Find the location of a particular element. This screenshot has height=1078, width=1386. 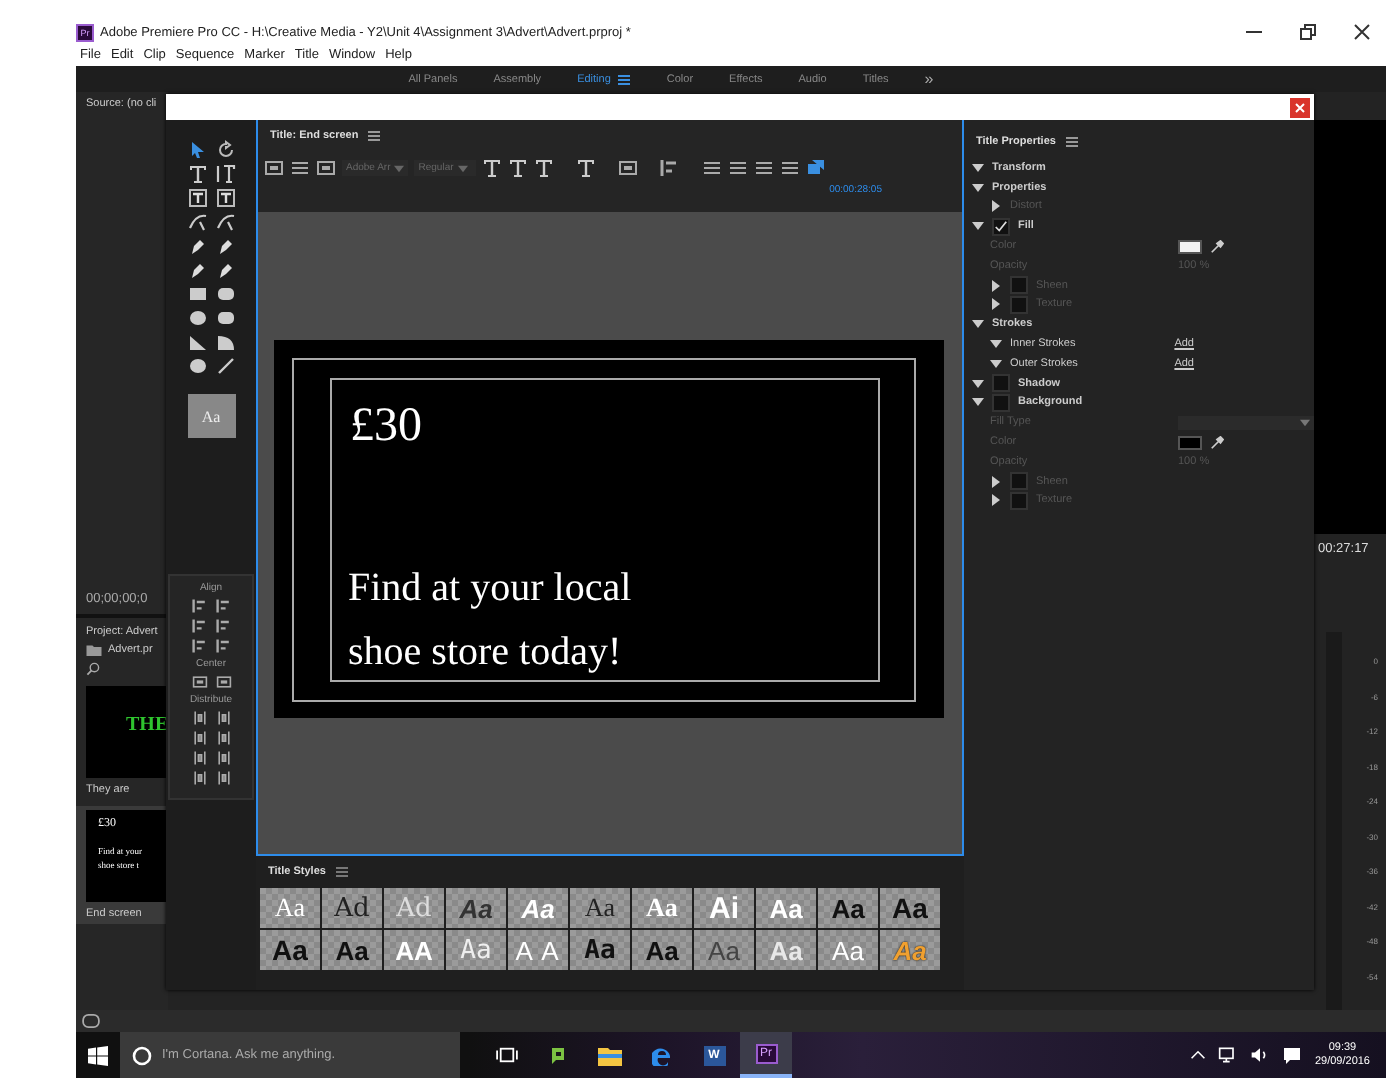

title-text: £30 is located at coordinates (386, 427).